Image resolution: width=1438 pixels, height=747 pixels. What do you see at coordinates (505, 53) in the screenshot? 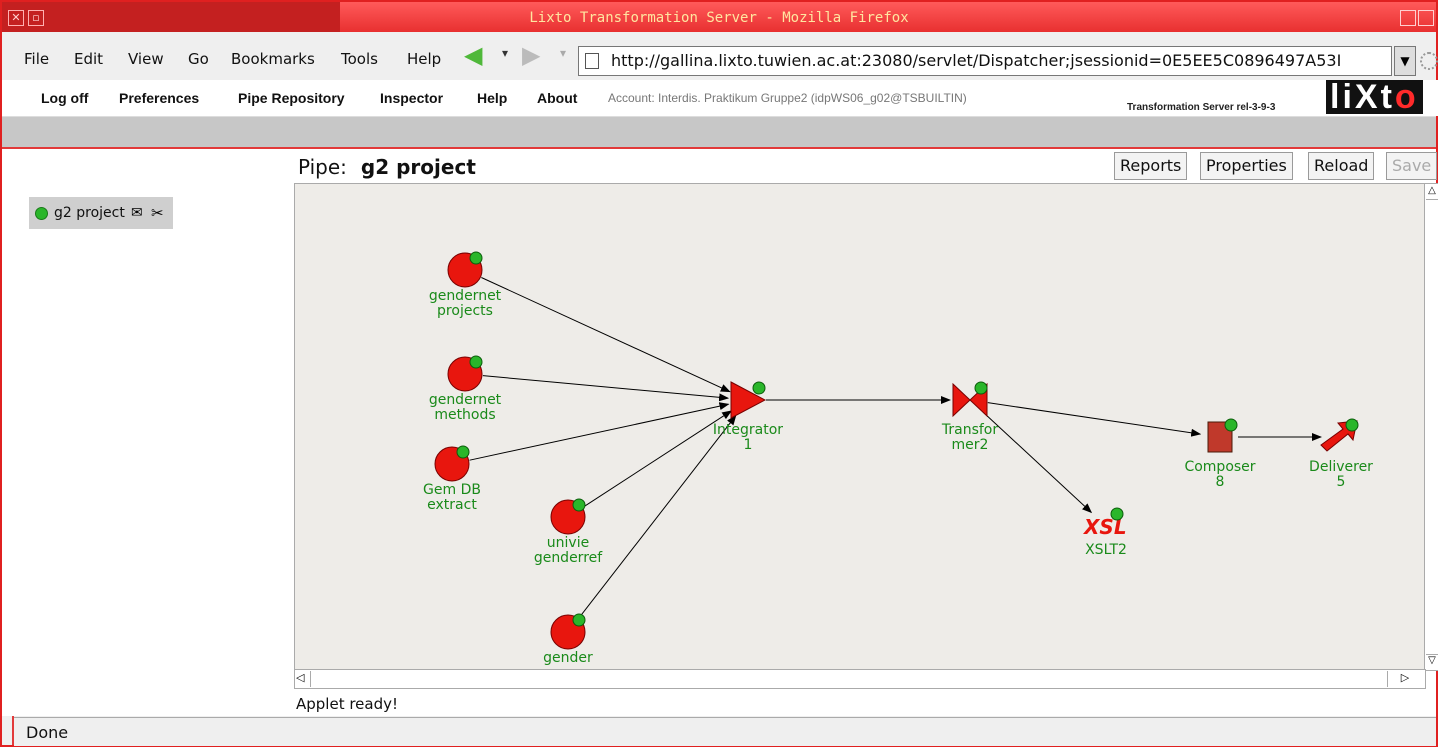
I see `back-dropdown-icon: ▾` at bounding box center [505, 53].